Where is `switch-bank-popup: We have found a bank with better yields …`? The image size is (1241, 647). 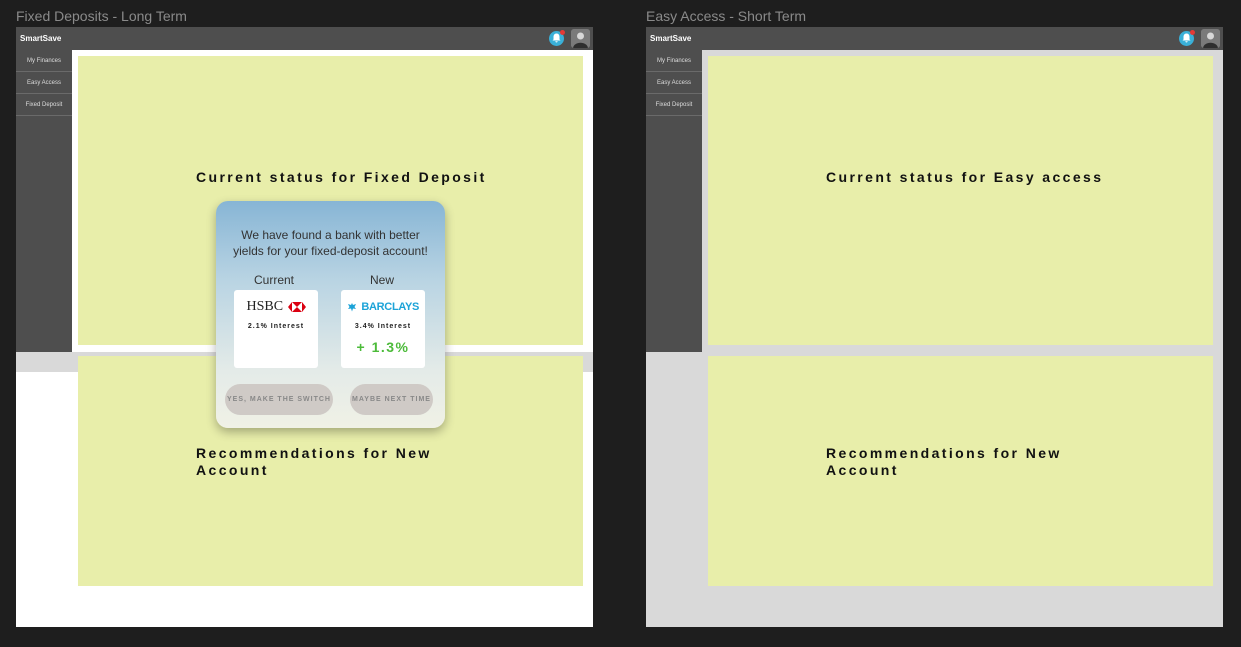
switch-bank-popup: We have found a bank with better yields … is located at coordinates (330, 314).